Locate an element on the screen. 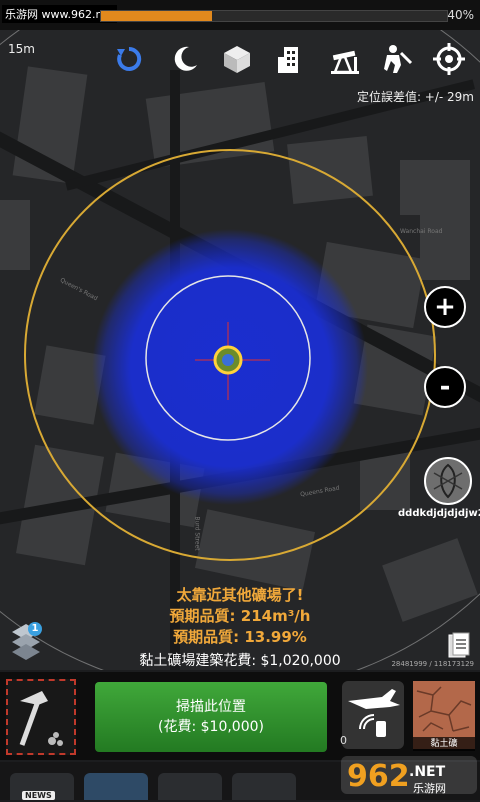  news-label: NEWS is located at coordinates (38, 795).